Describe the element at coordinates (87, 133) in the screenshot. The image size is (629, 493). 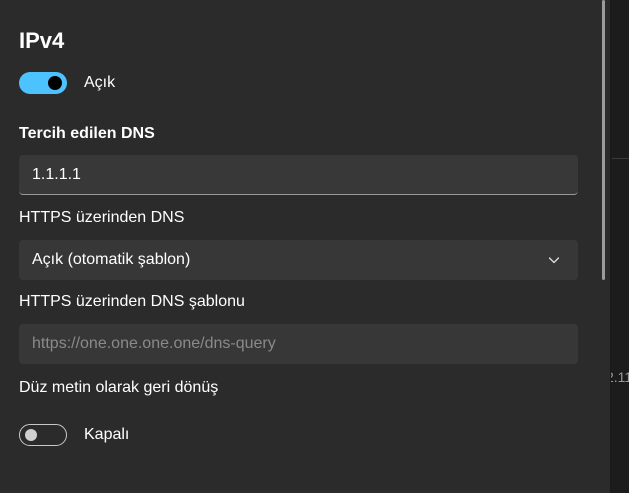
I see `preferred-dns-label: Tercih edilen DNS` at that location.